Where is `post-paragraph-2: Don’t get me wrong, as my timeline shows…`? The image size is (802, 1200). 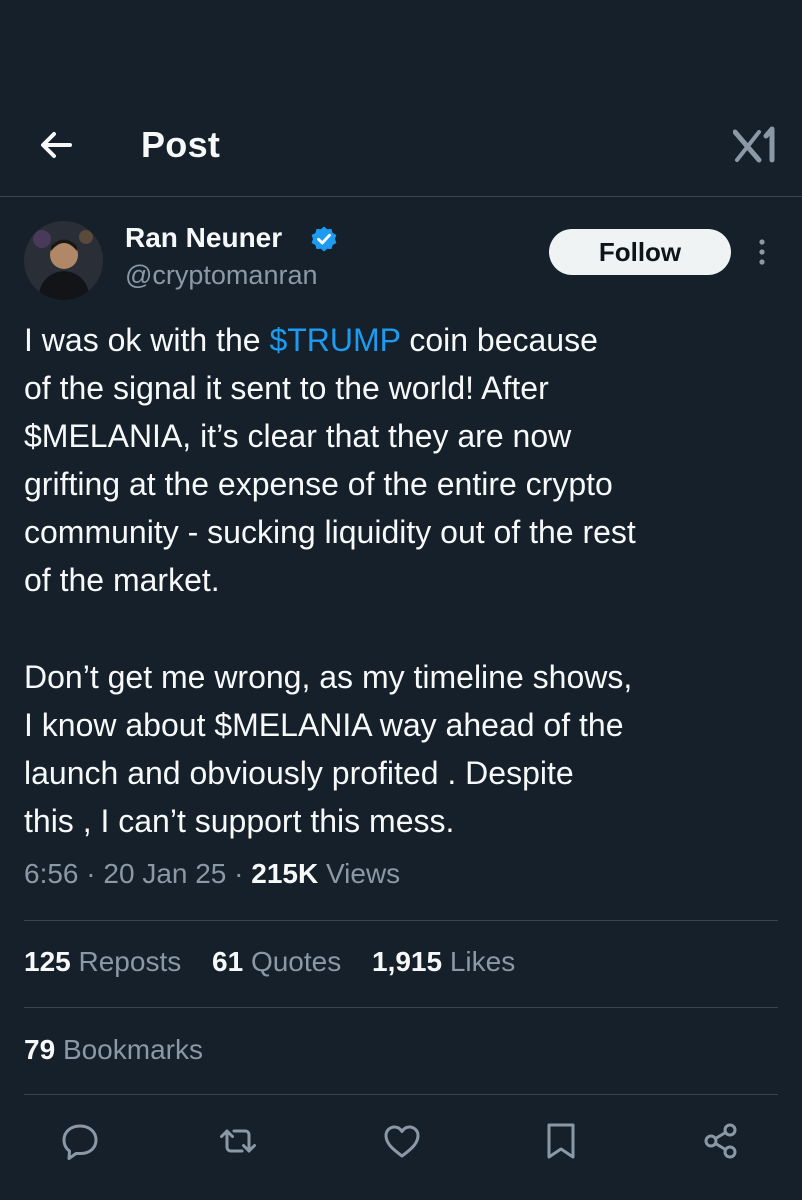
post-paragraph-2: Don’t get me wrong, as my timeline shows… is located at coordinates (328, 749).